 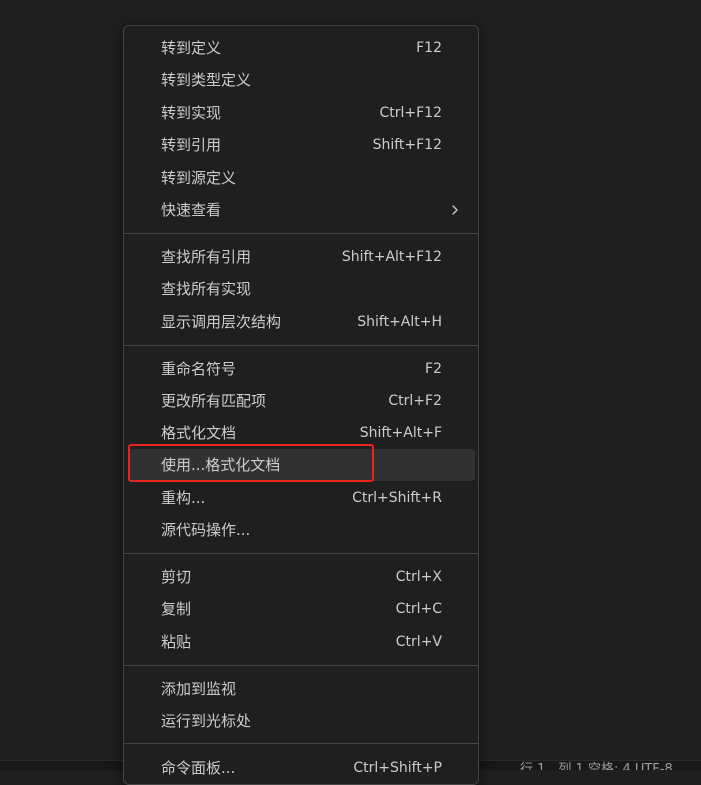 I want to click on menu-item-go-to-references: 转到引用 Shift+F12, so click(x=301, y=145).